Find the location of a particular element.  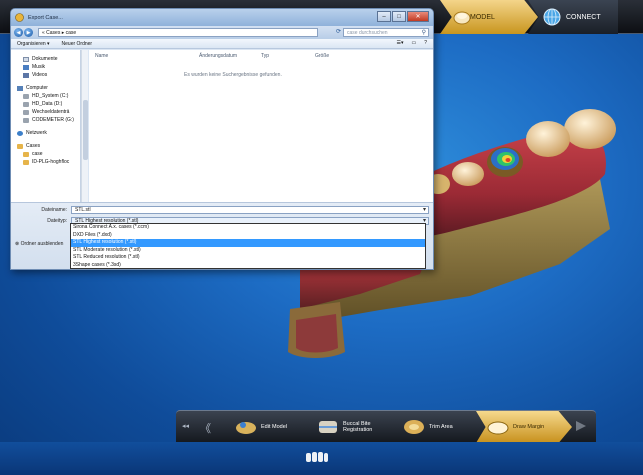

edit-model-icon is located at coordinates (246, 428).